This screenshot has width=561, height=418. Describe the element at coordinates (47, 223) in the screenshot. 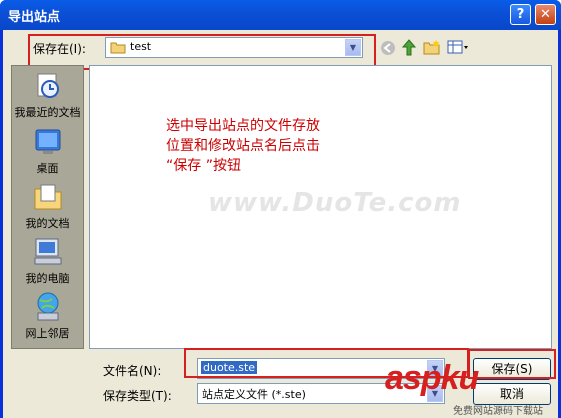

I see `place-my-documents-label: 我的文档` at that location.